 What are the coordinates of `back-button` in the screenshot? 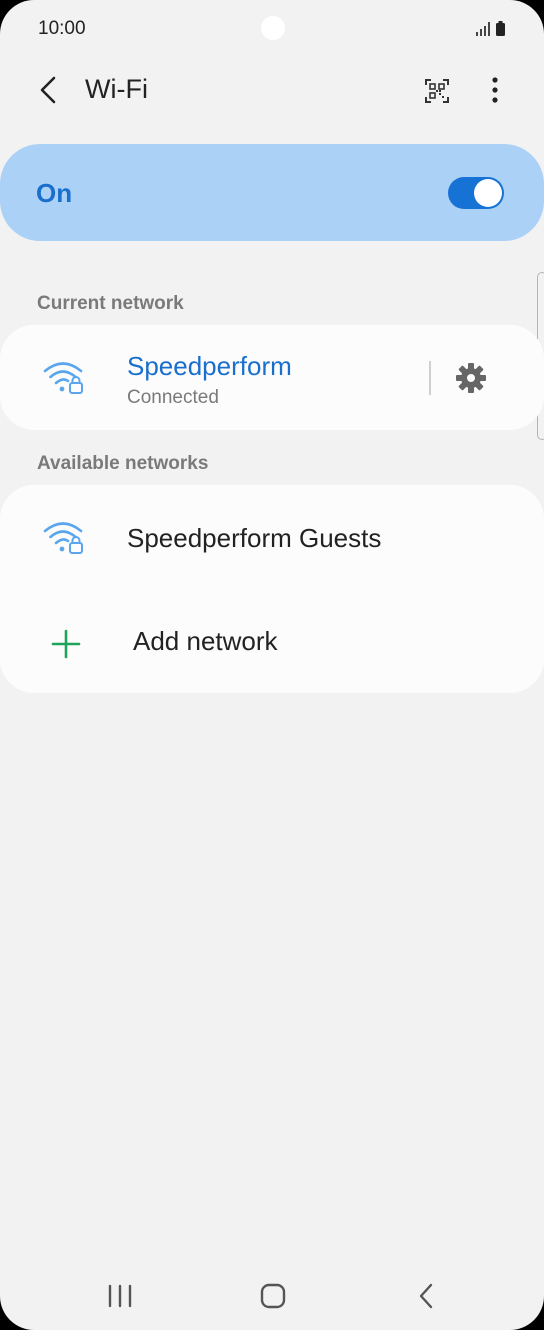 It's located at (48, 90).